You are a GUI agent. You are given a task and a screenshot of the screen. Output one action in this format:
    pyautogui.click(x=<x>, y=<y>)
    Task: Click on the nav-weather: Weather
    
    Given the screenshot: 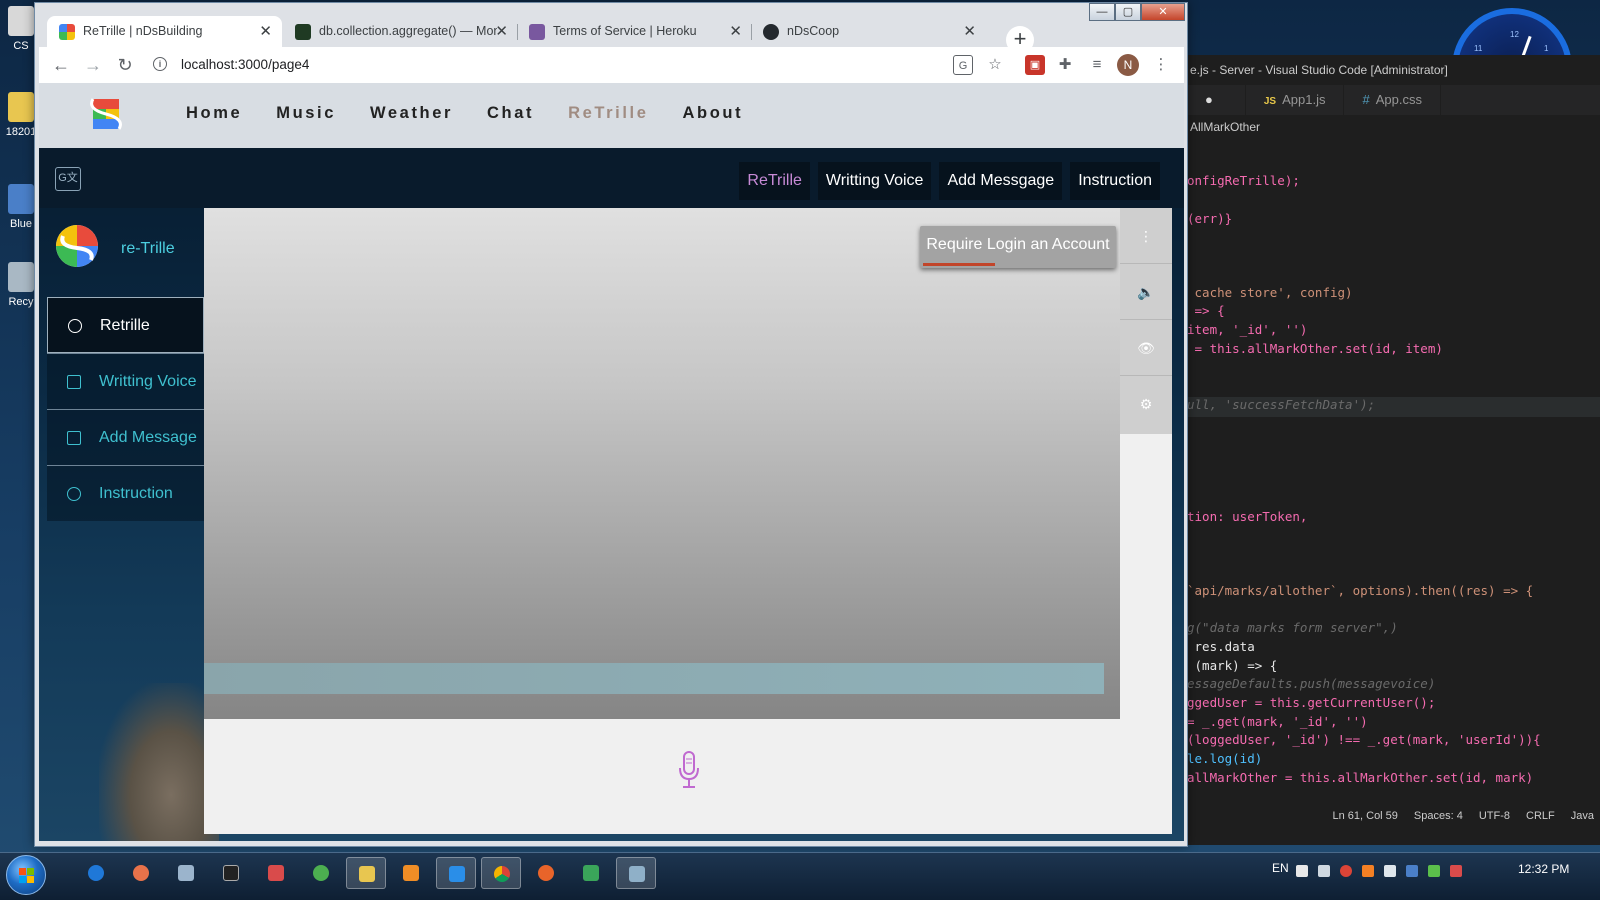 What is the action you would take?
    pyautogui.click(x=411, y=115)
    